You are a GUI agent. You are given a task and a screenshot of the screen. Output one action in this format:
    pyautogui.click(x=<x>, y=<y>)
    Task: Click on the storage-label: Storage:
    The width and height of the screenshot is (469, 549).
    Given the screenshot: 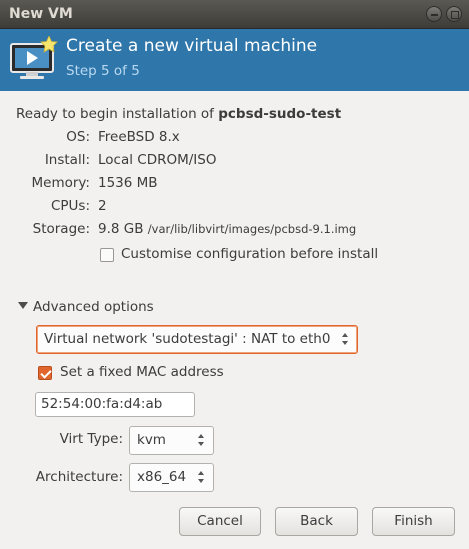 What is the action you would take?
    pyautogui.click(x=61, y=229)
    